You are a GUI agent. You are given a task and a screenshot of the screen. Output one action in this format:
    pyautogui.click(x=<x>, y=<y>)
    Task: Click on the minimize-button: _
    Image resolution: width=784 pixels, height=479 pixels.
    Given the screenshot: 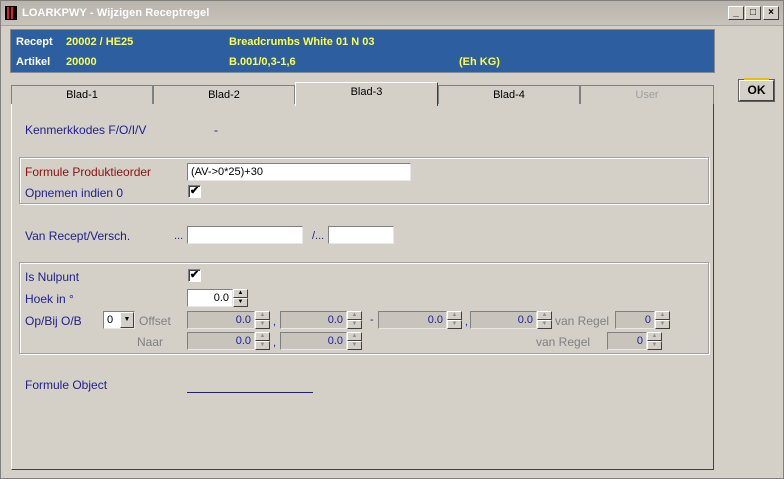 What is the action you would take?
    pyautogui.click(x=736, y=13)
    